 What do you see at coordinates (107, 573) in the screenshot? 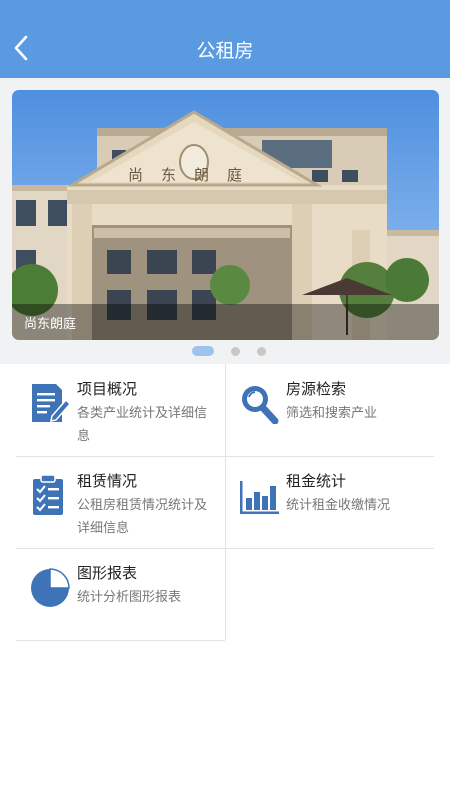
I see `menu-item-title: 图形报表` at bounding box center [107, 573].